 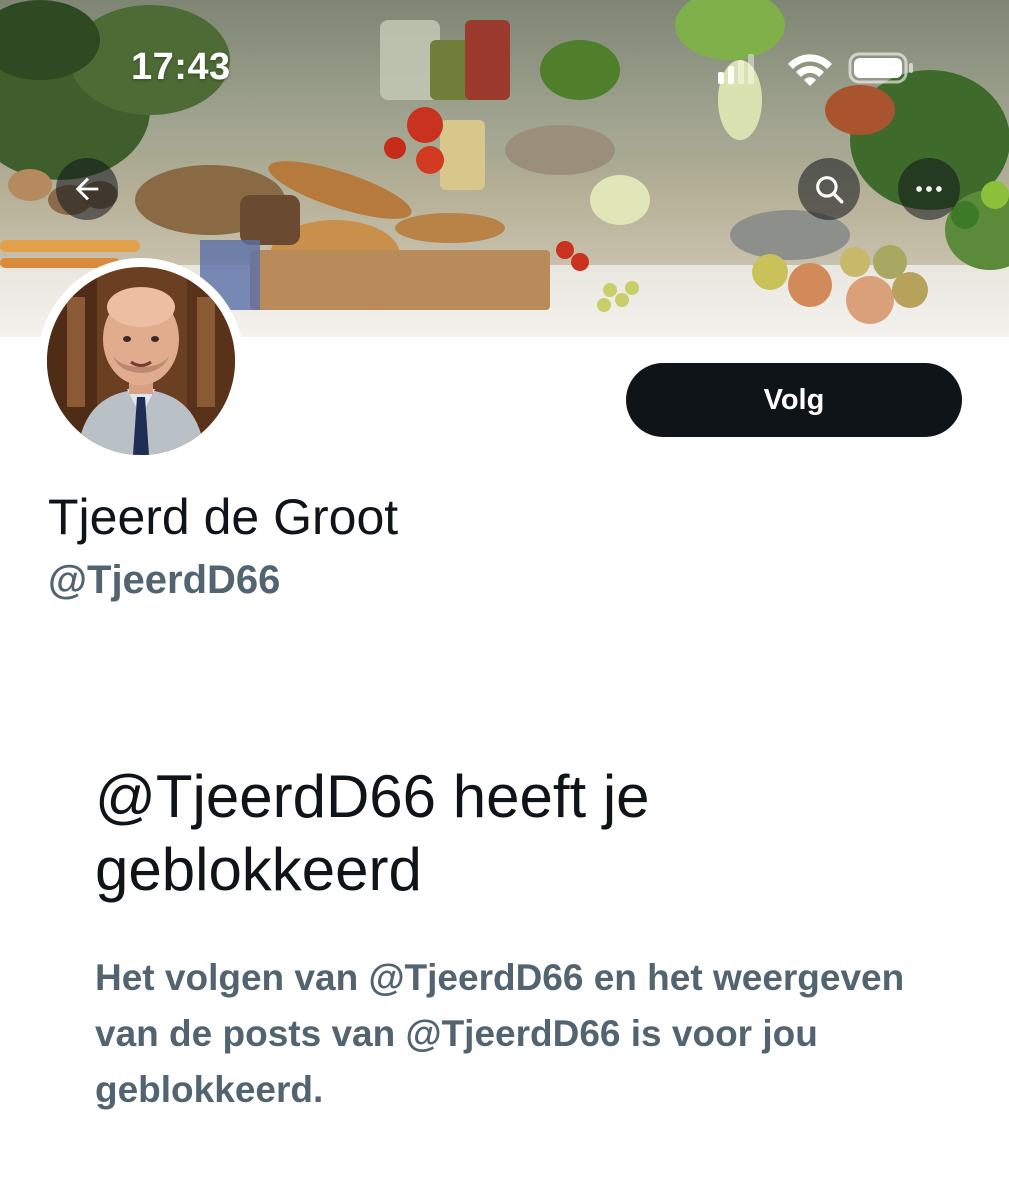 What do you see at coordinates (223, 517) in the screenshot?
I see `profile-display-name: Tjeerd de Groot` at bounding box center [223, 517].